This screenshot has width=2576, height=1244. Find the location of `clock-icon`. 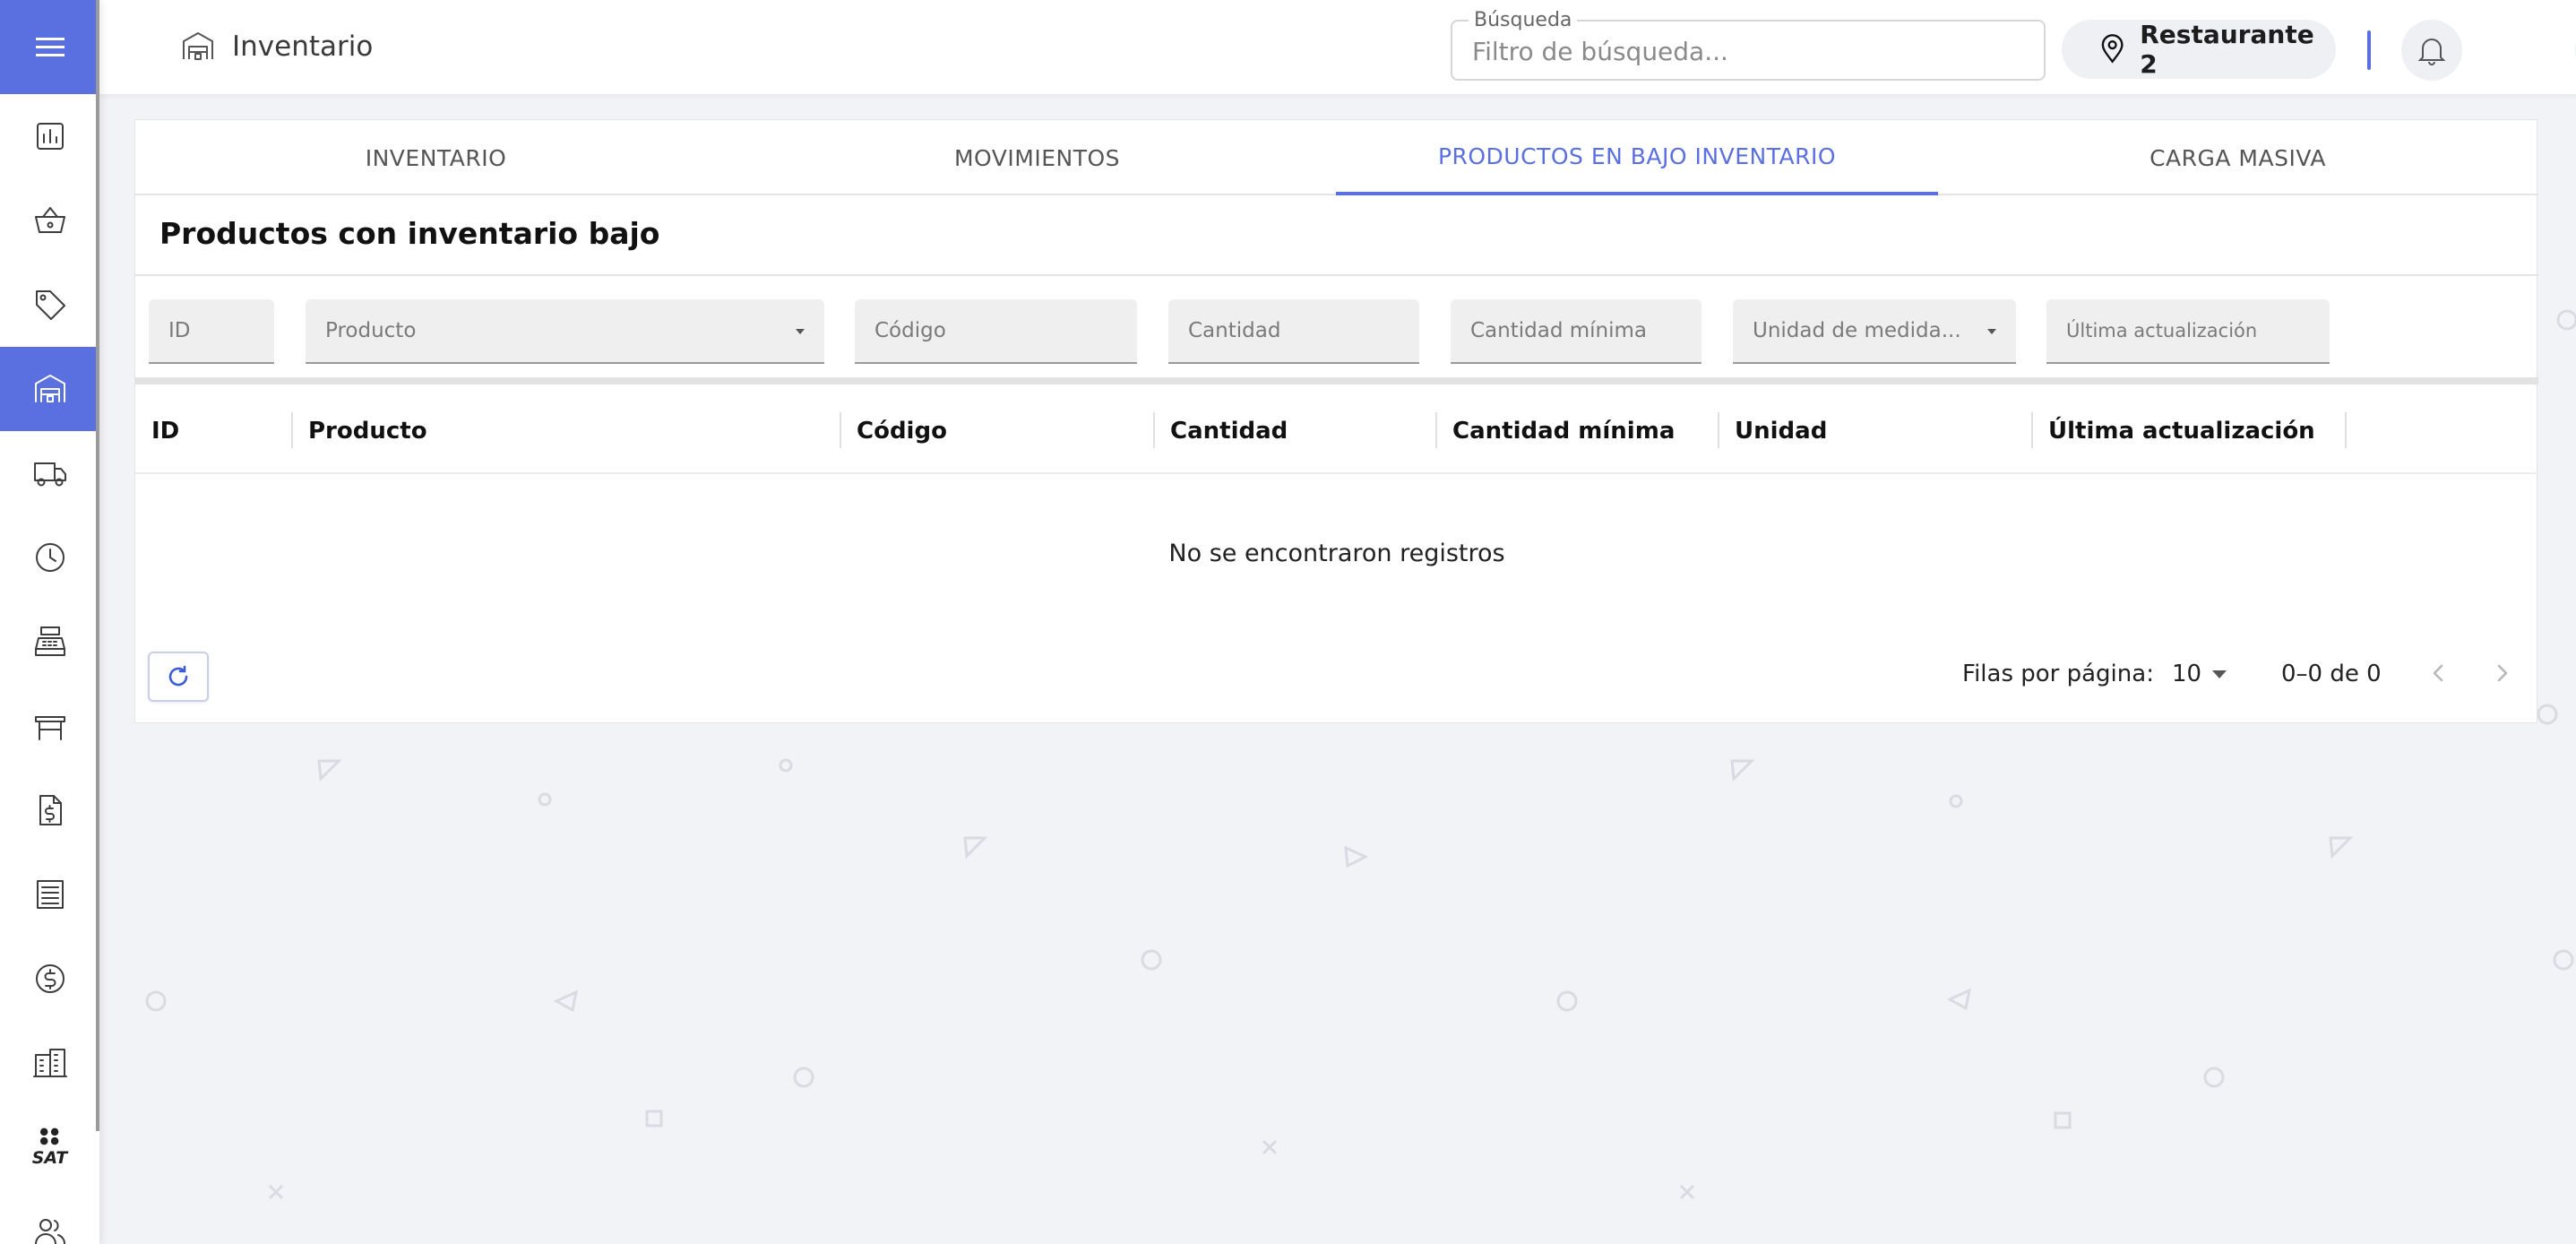

clock-icon is located at coordinates (50, 557).